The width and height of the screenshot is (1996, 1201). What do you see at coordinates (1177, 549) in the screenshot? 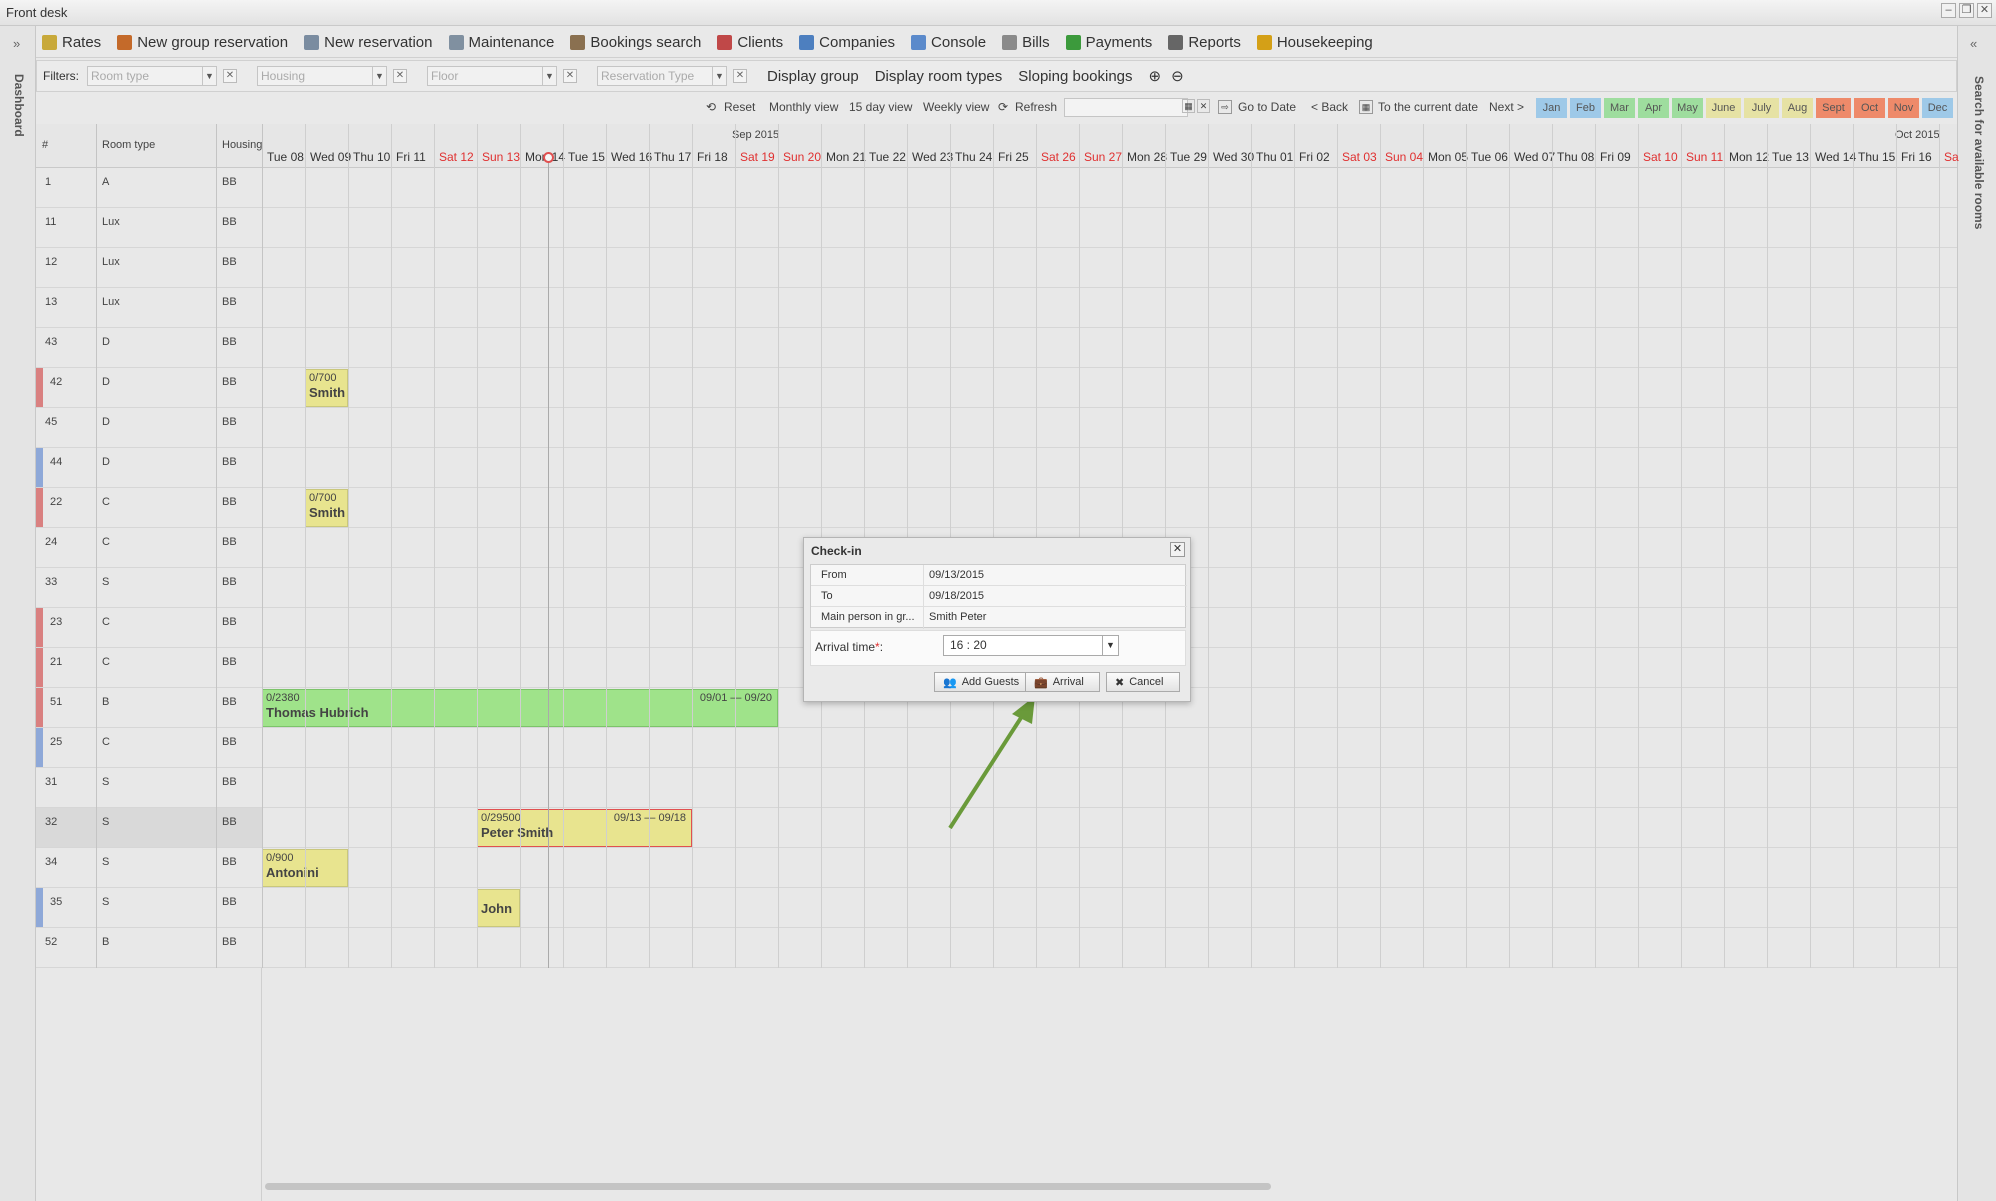
I see `close-icon: ✕` at bounding box center [1177, 549].